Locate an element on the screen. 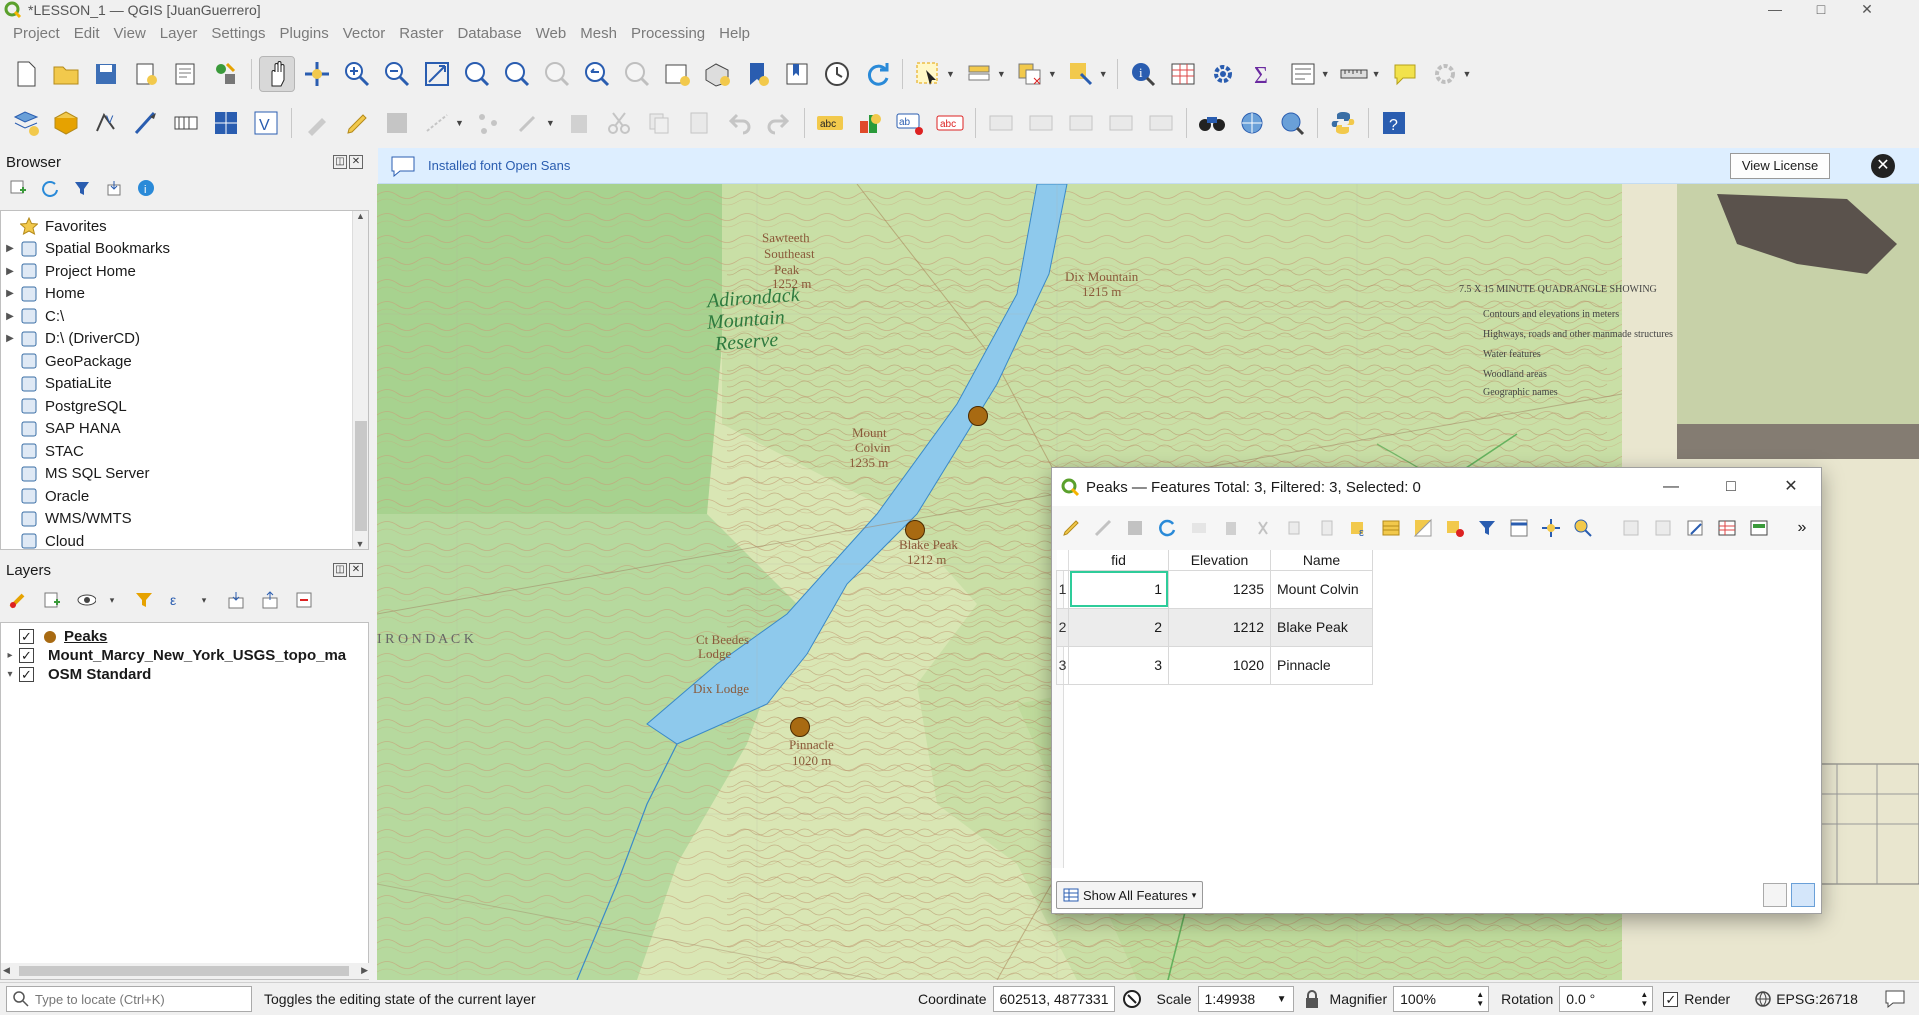 The width and height of the screenshot is (1919, 1015). zoom-native-icon is located at coordinates (557, 74).